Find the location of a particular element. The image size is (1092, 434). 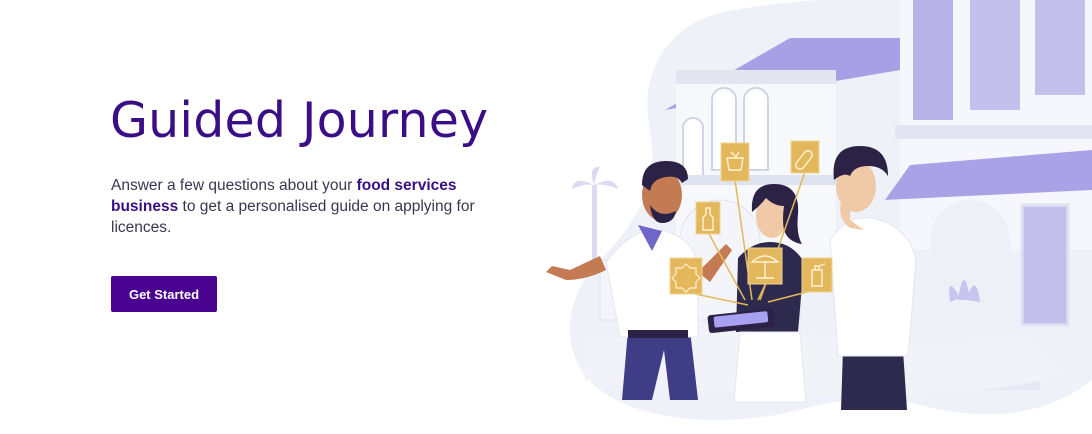

license-icon is located at coordinates (686, 276).